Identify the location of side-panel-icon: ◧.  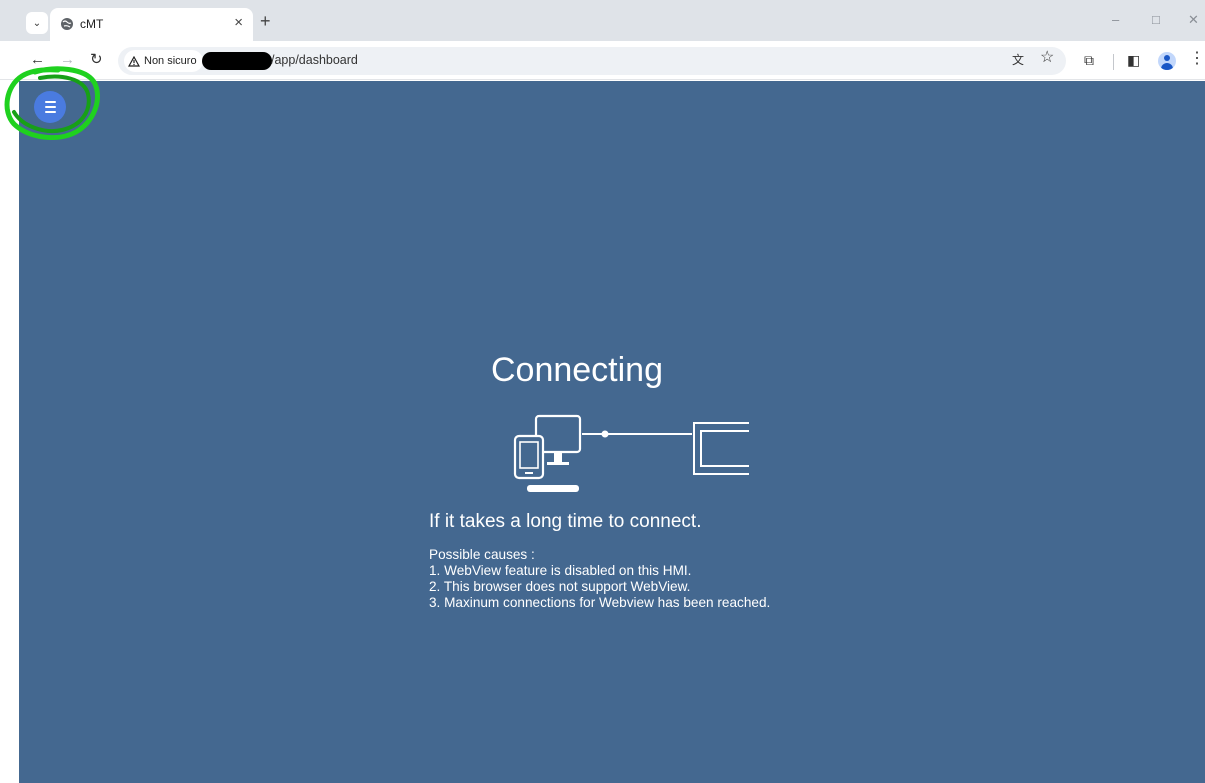
(1133, 60).